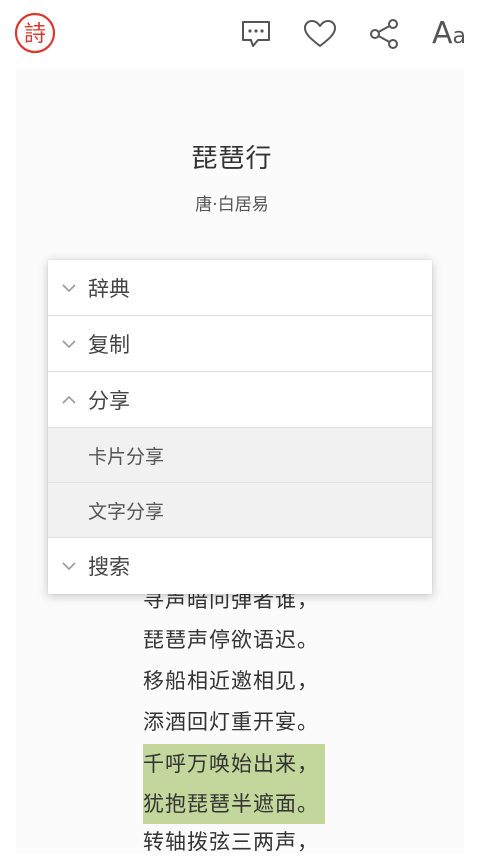 The width and height of the screenshot is (480, 862). I want to click on comment-icon, so click(256, 34).